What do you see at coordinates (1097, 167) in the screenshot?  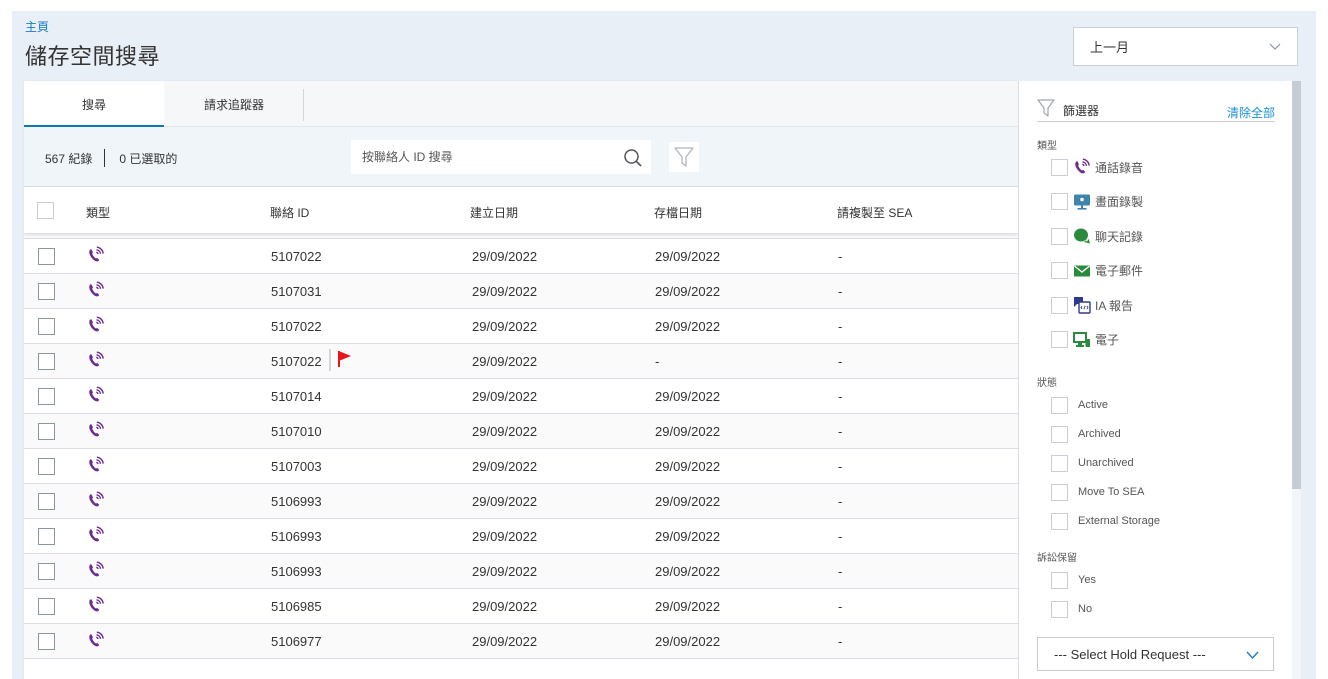 I see `filter-type-option: 通話錄音` at bounding box center [1097, 167].